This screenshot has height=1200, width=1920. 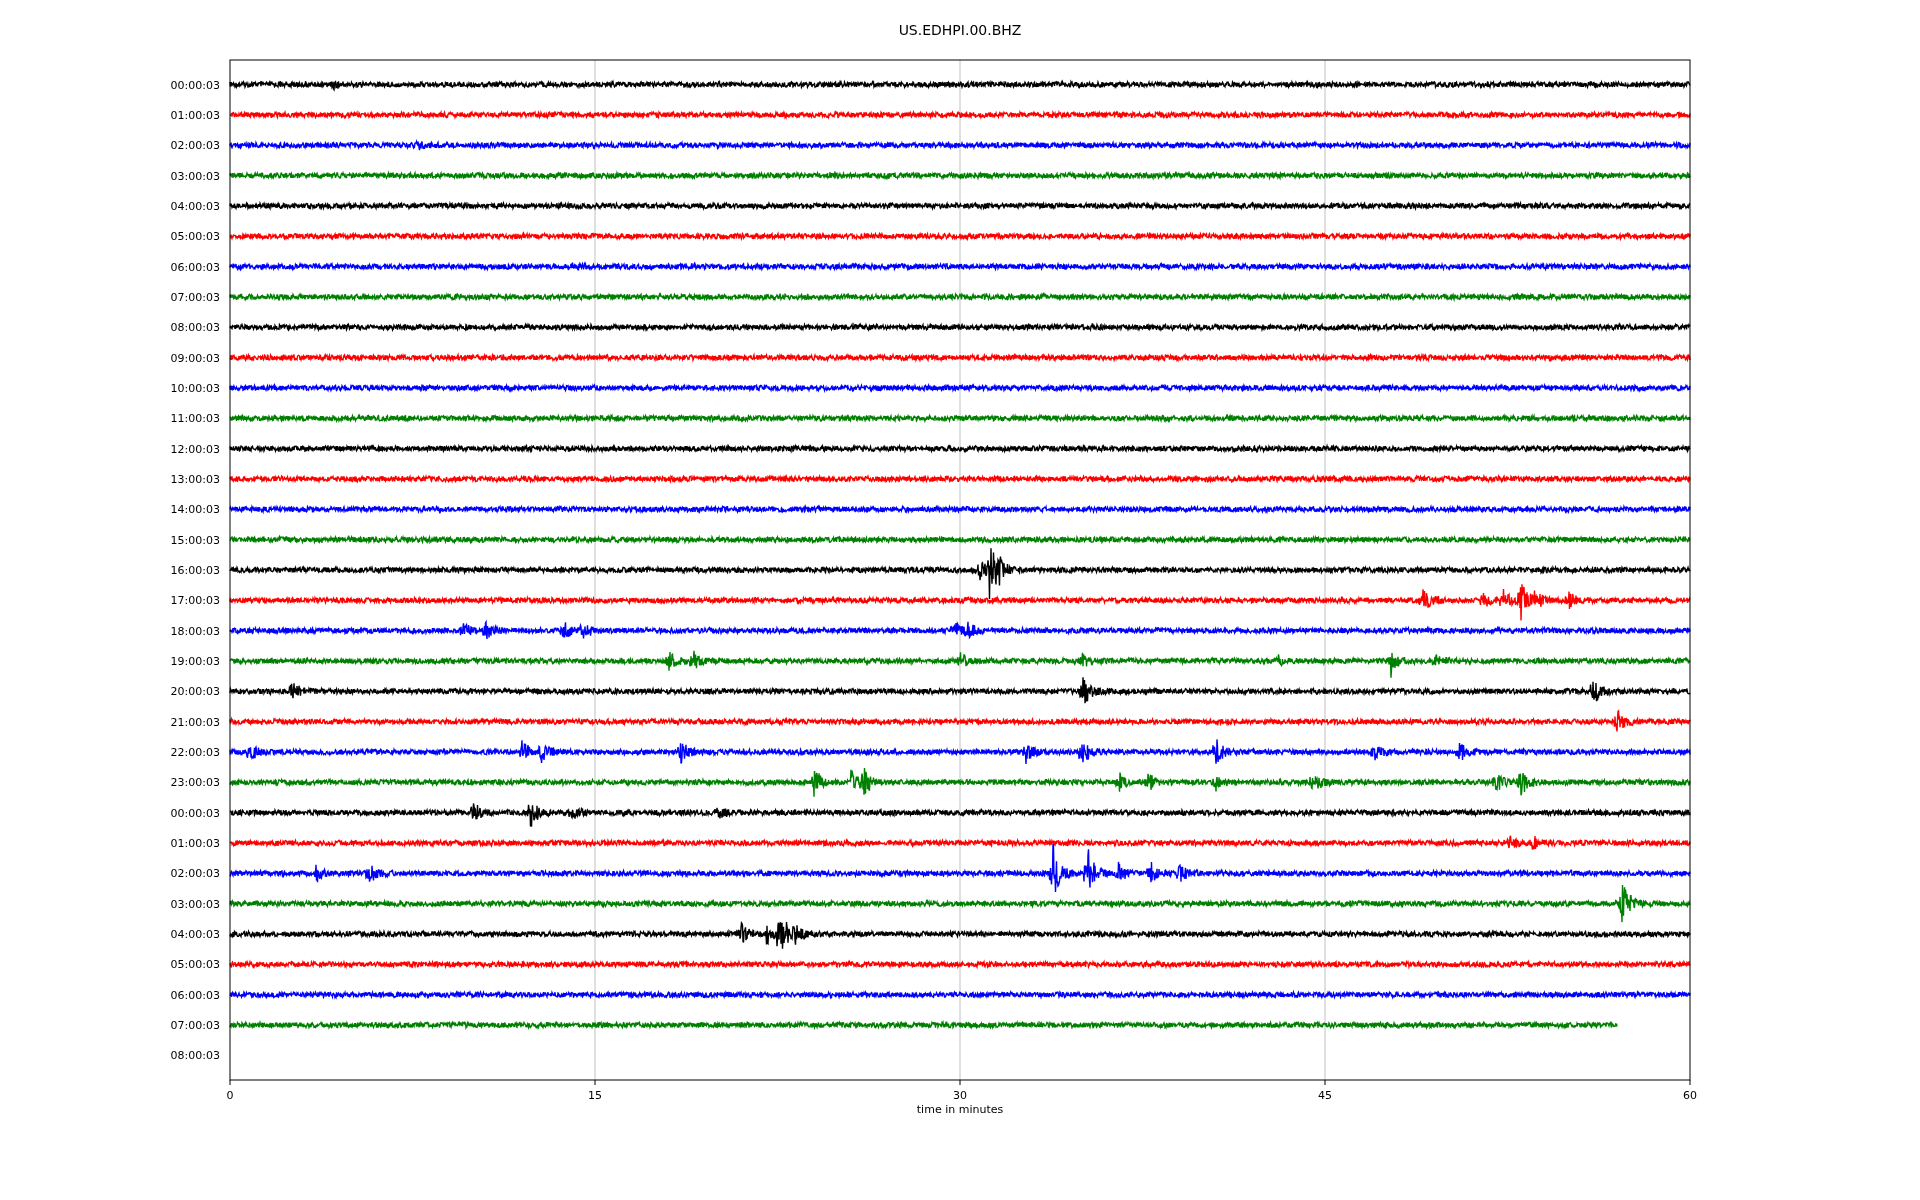 What do you see at coordinates (595, 1095) in the screenshot?
I see `tick-label: 15` at bounding box center [595, 1095].